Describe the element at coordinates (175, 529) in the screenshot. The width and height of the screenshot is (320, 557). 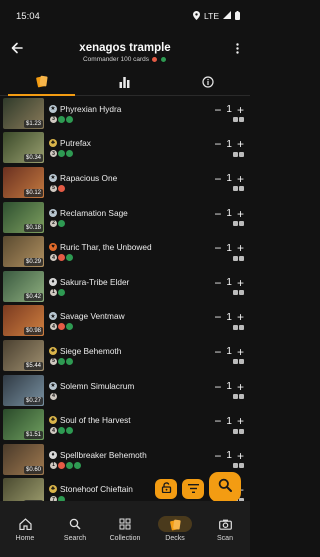
I see `nav-decks: Decks` at that location.